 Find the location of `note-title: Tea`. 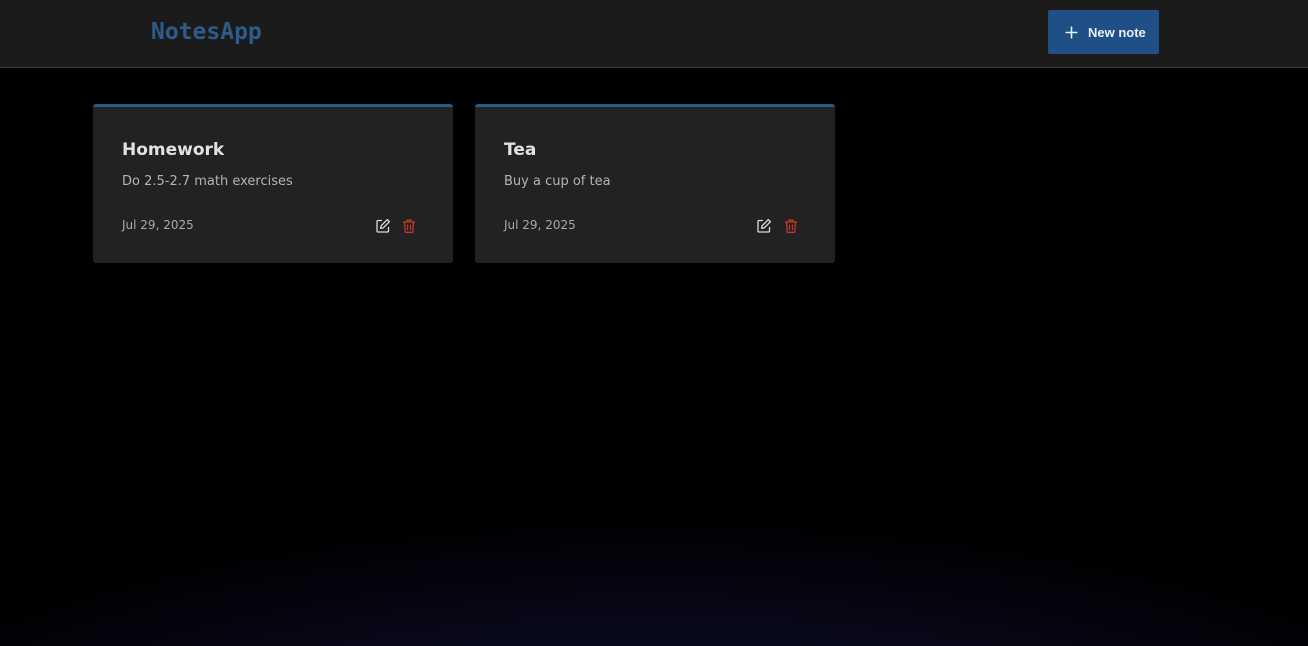

note-title: Tea is located at coordinates (520, 150).